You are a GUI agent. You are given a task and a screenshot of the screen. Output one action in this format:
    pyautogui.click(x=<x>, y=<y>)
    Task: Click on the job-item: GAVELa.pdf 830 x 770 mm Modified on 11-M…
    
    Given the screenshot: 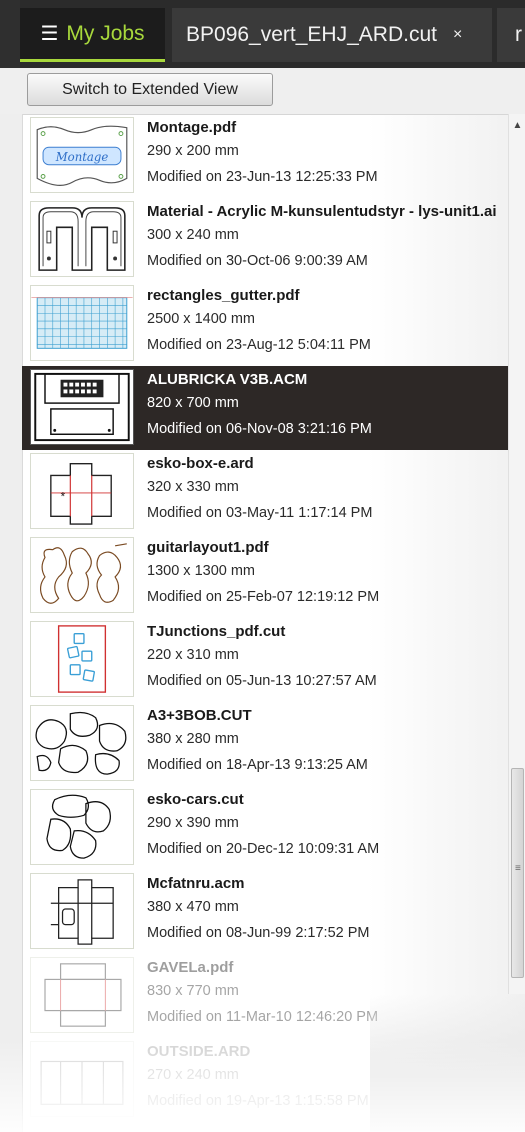 What is the action you would take?
    pyautogui.click(x=265, y=996)
    